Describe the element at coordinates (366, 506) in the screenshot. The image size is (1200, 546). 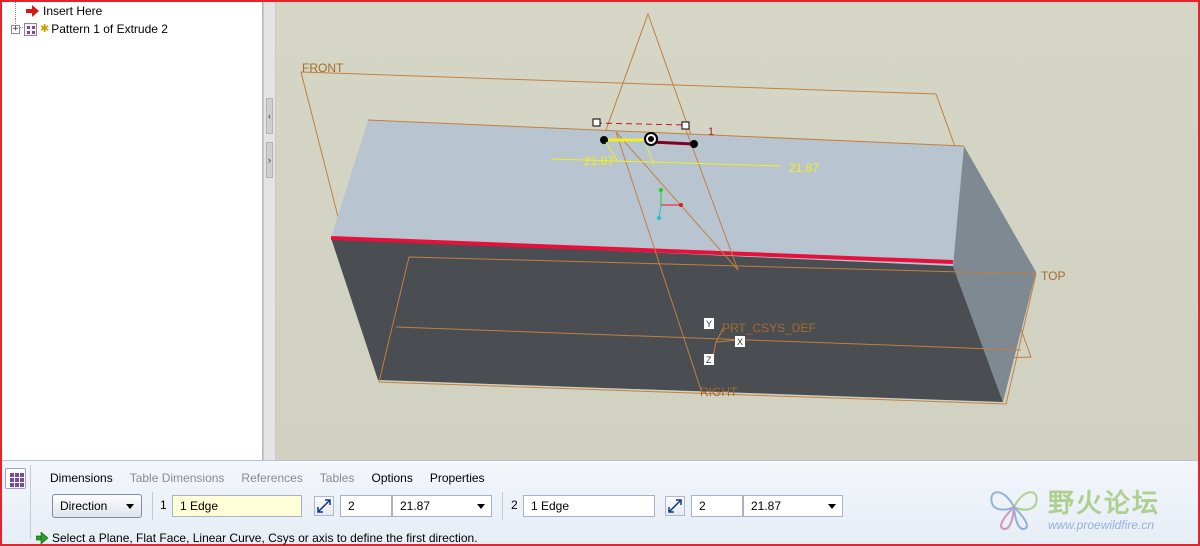
I see `direction-1-count-input: 2` at that location.